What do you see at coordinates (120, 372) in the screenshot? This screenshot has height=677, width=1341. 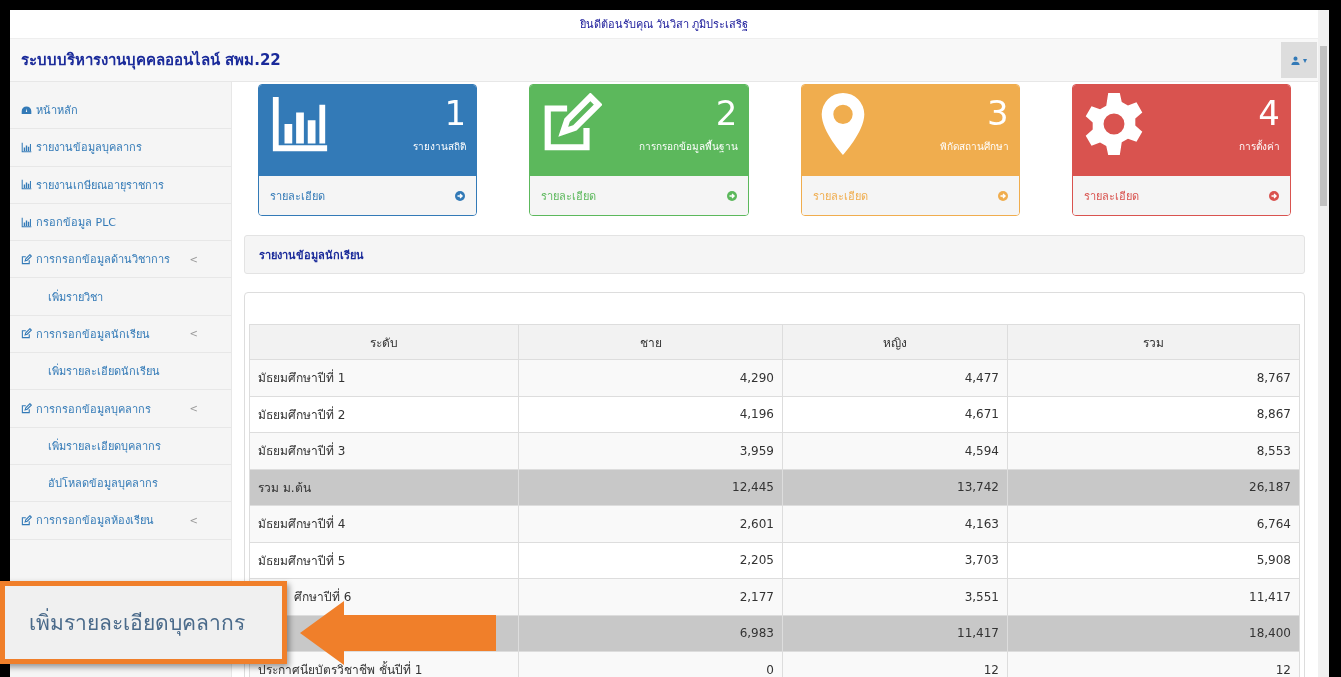 I see `sidebar-subitem: เพิ่มรายละเอียดนักเรียน` at bounding box center [120, 372].